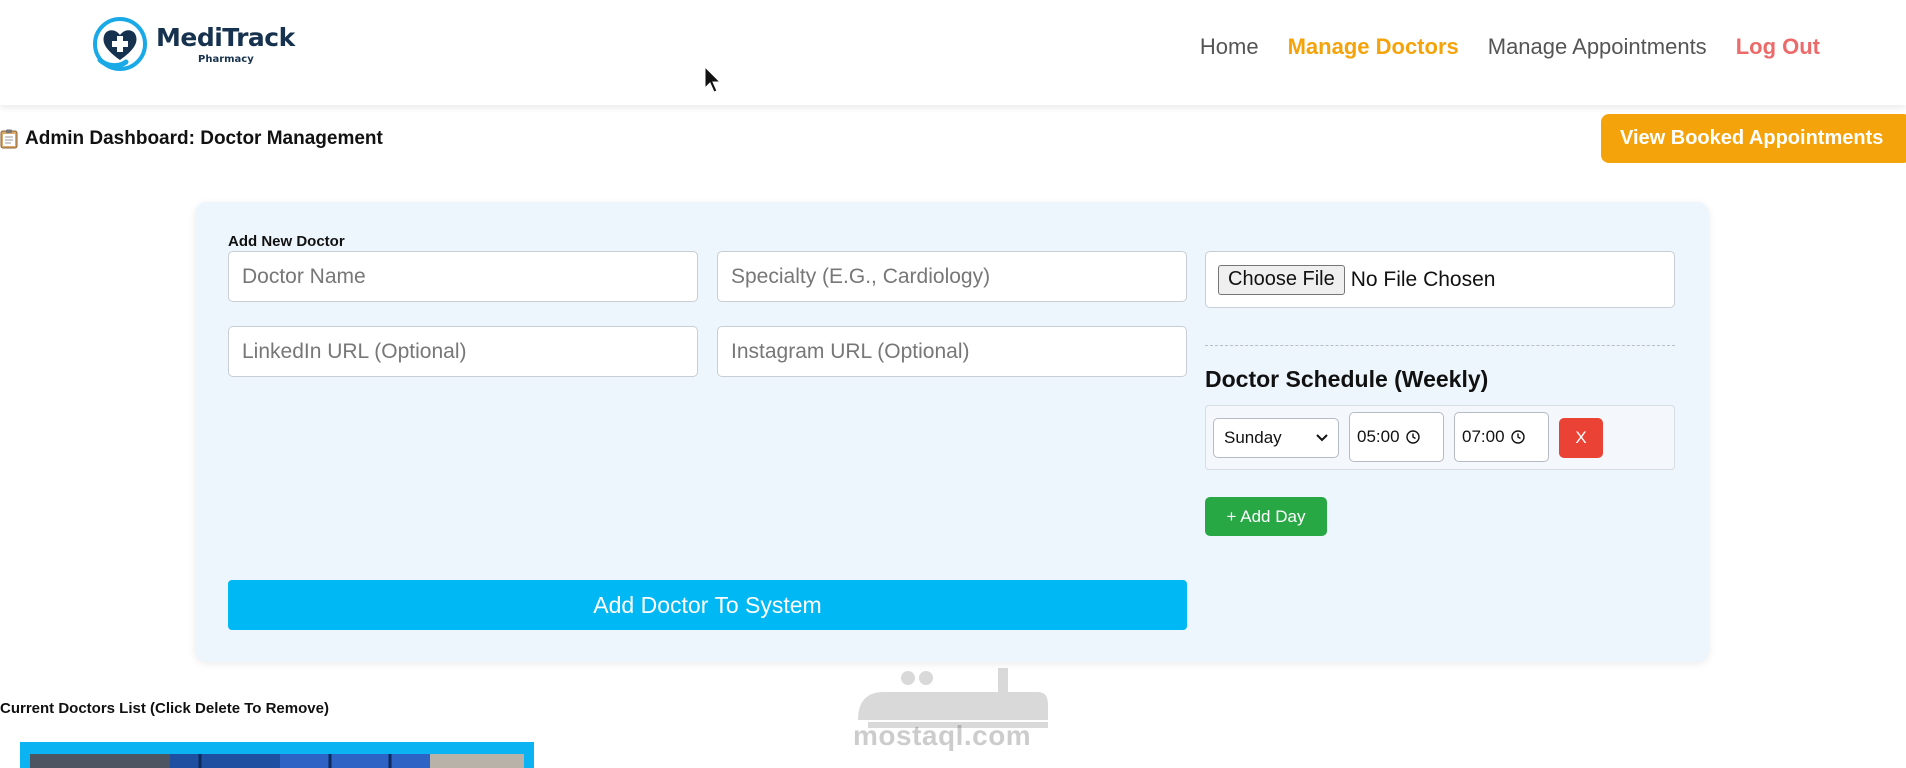  Describe the element at coordinates (1373, 47) in the screenshot. I see `nav-manage-doctors: Manage Doctors` at that location.